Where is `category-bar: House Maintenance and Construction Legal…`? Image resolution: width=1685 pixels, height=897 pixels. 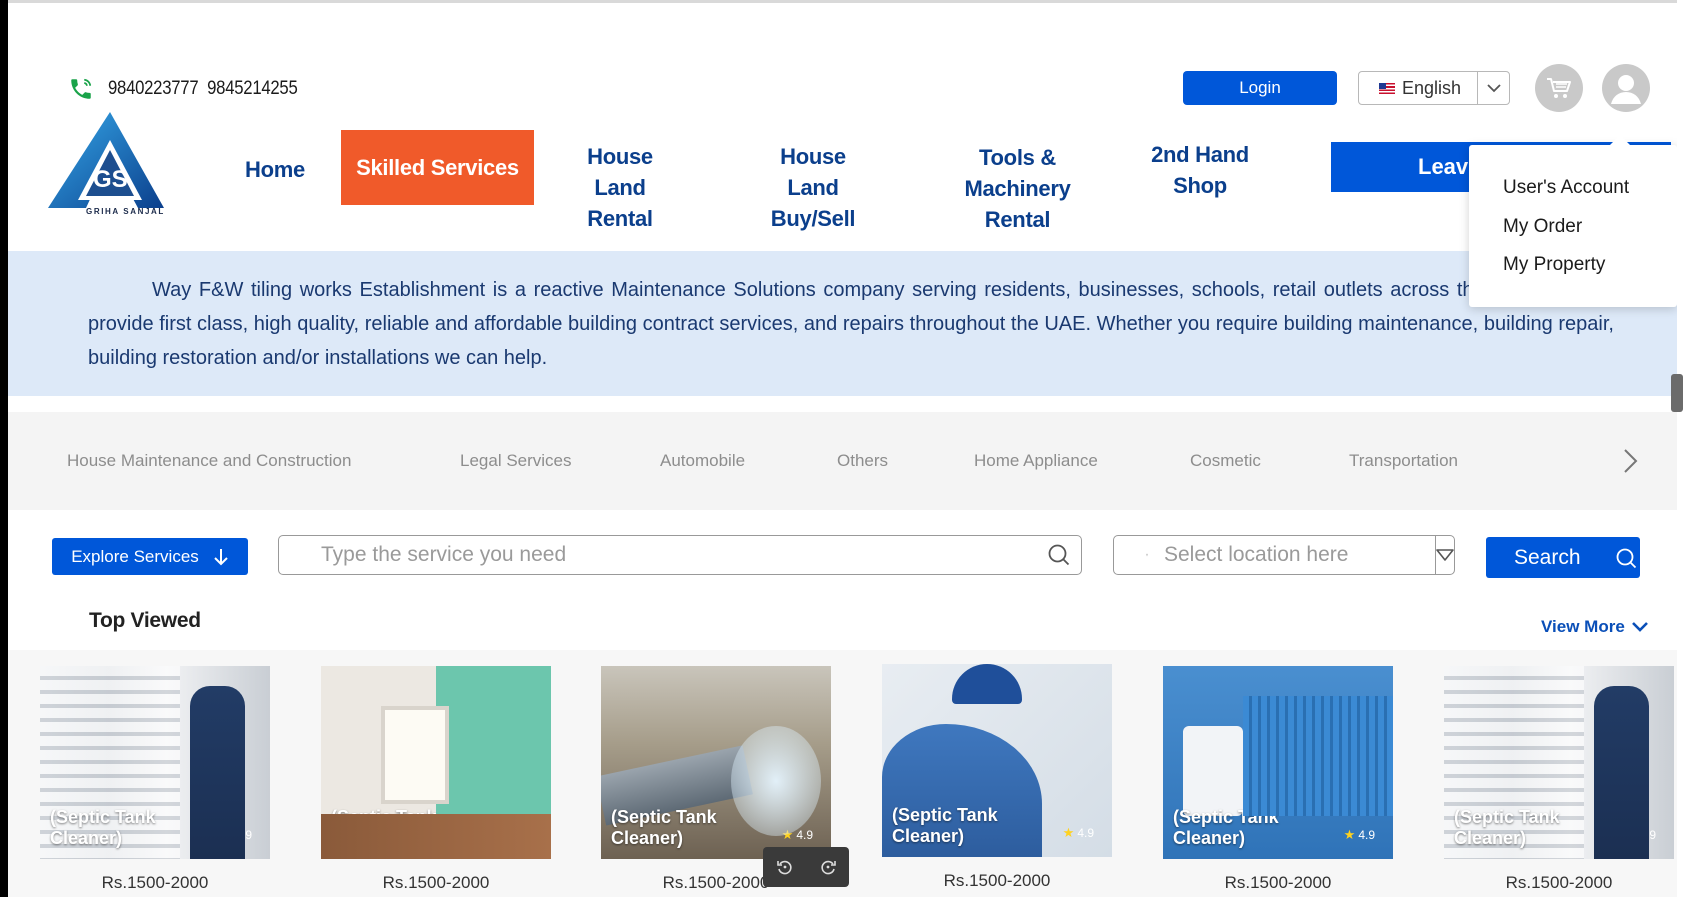
category-bar: House Maintenance and Construction Legal… is located at coordinates (842, 461).